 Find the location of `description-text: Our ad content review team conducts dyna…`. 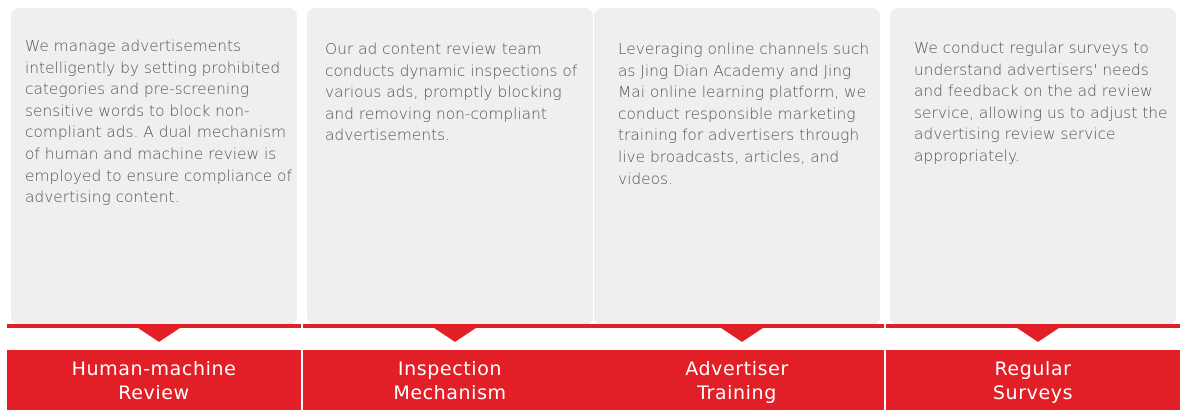

description-text: Our ad content review team conducts dyna… is located at coordinates (451, 92).